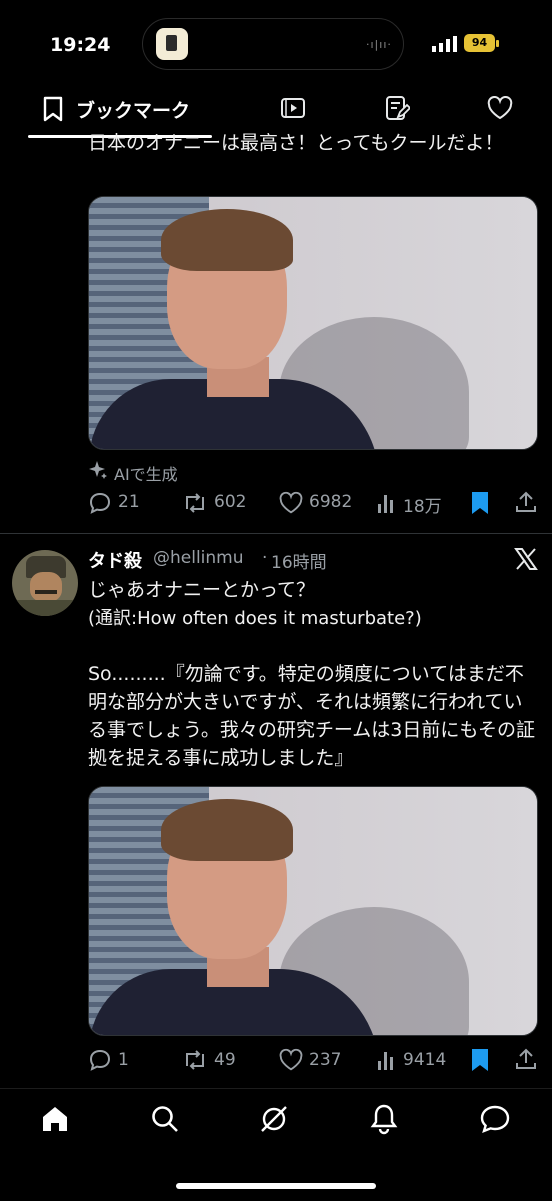 The height and width of the screenshot is (1201, 552). What do you see at coordinates (526, 559) in the screenshot?
I see `x-logo-icon` at bounding box center [526, 559].